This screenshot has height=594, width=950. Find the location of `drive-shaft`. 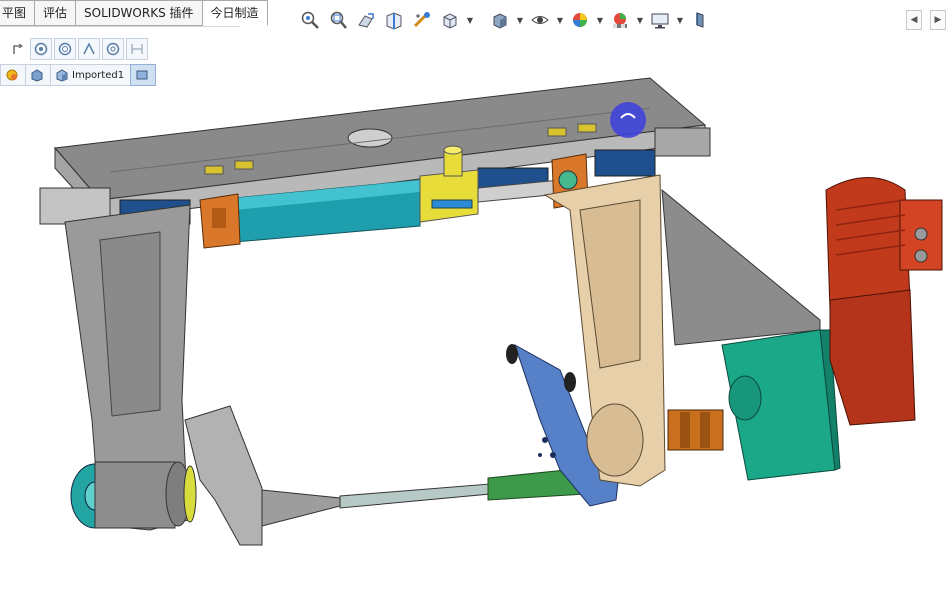

drive-shaft is located at coordinates (423, 497).